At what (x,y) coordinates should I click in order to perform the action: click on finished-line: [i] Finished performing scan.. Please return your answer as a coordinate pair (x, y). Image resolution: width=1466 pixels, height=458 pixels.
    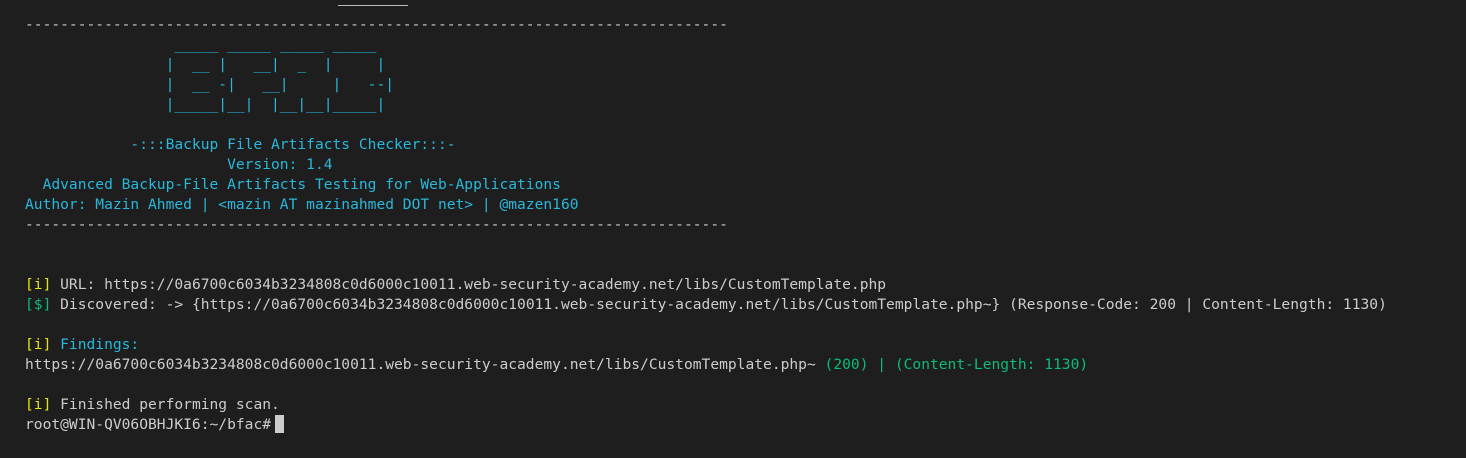
    Looking at the image, I should click on (745, 405).